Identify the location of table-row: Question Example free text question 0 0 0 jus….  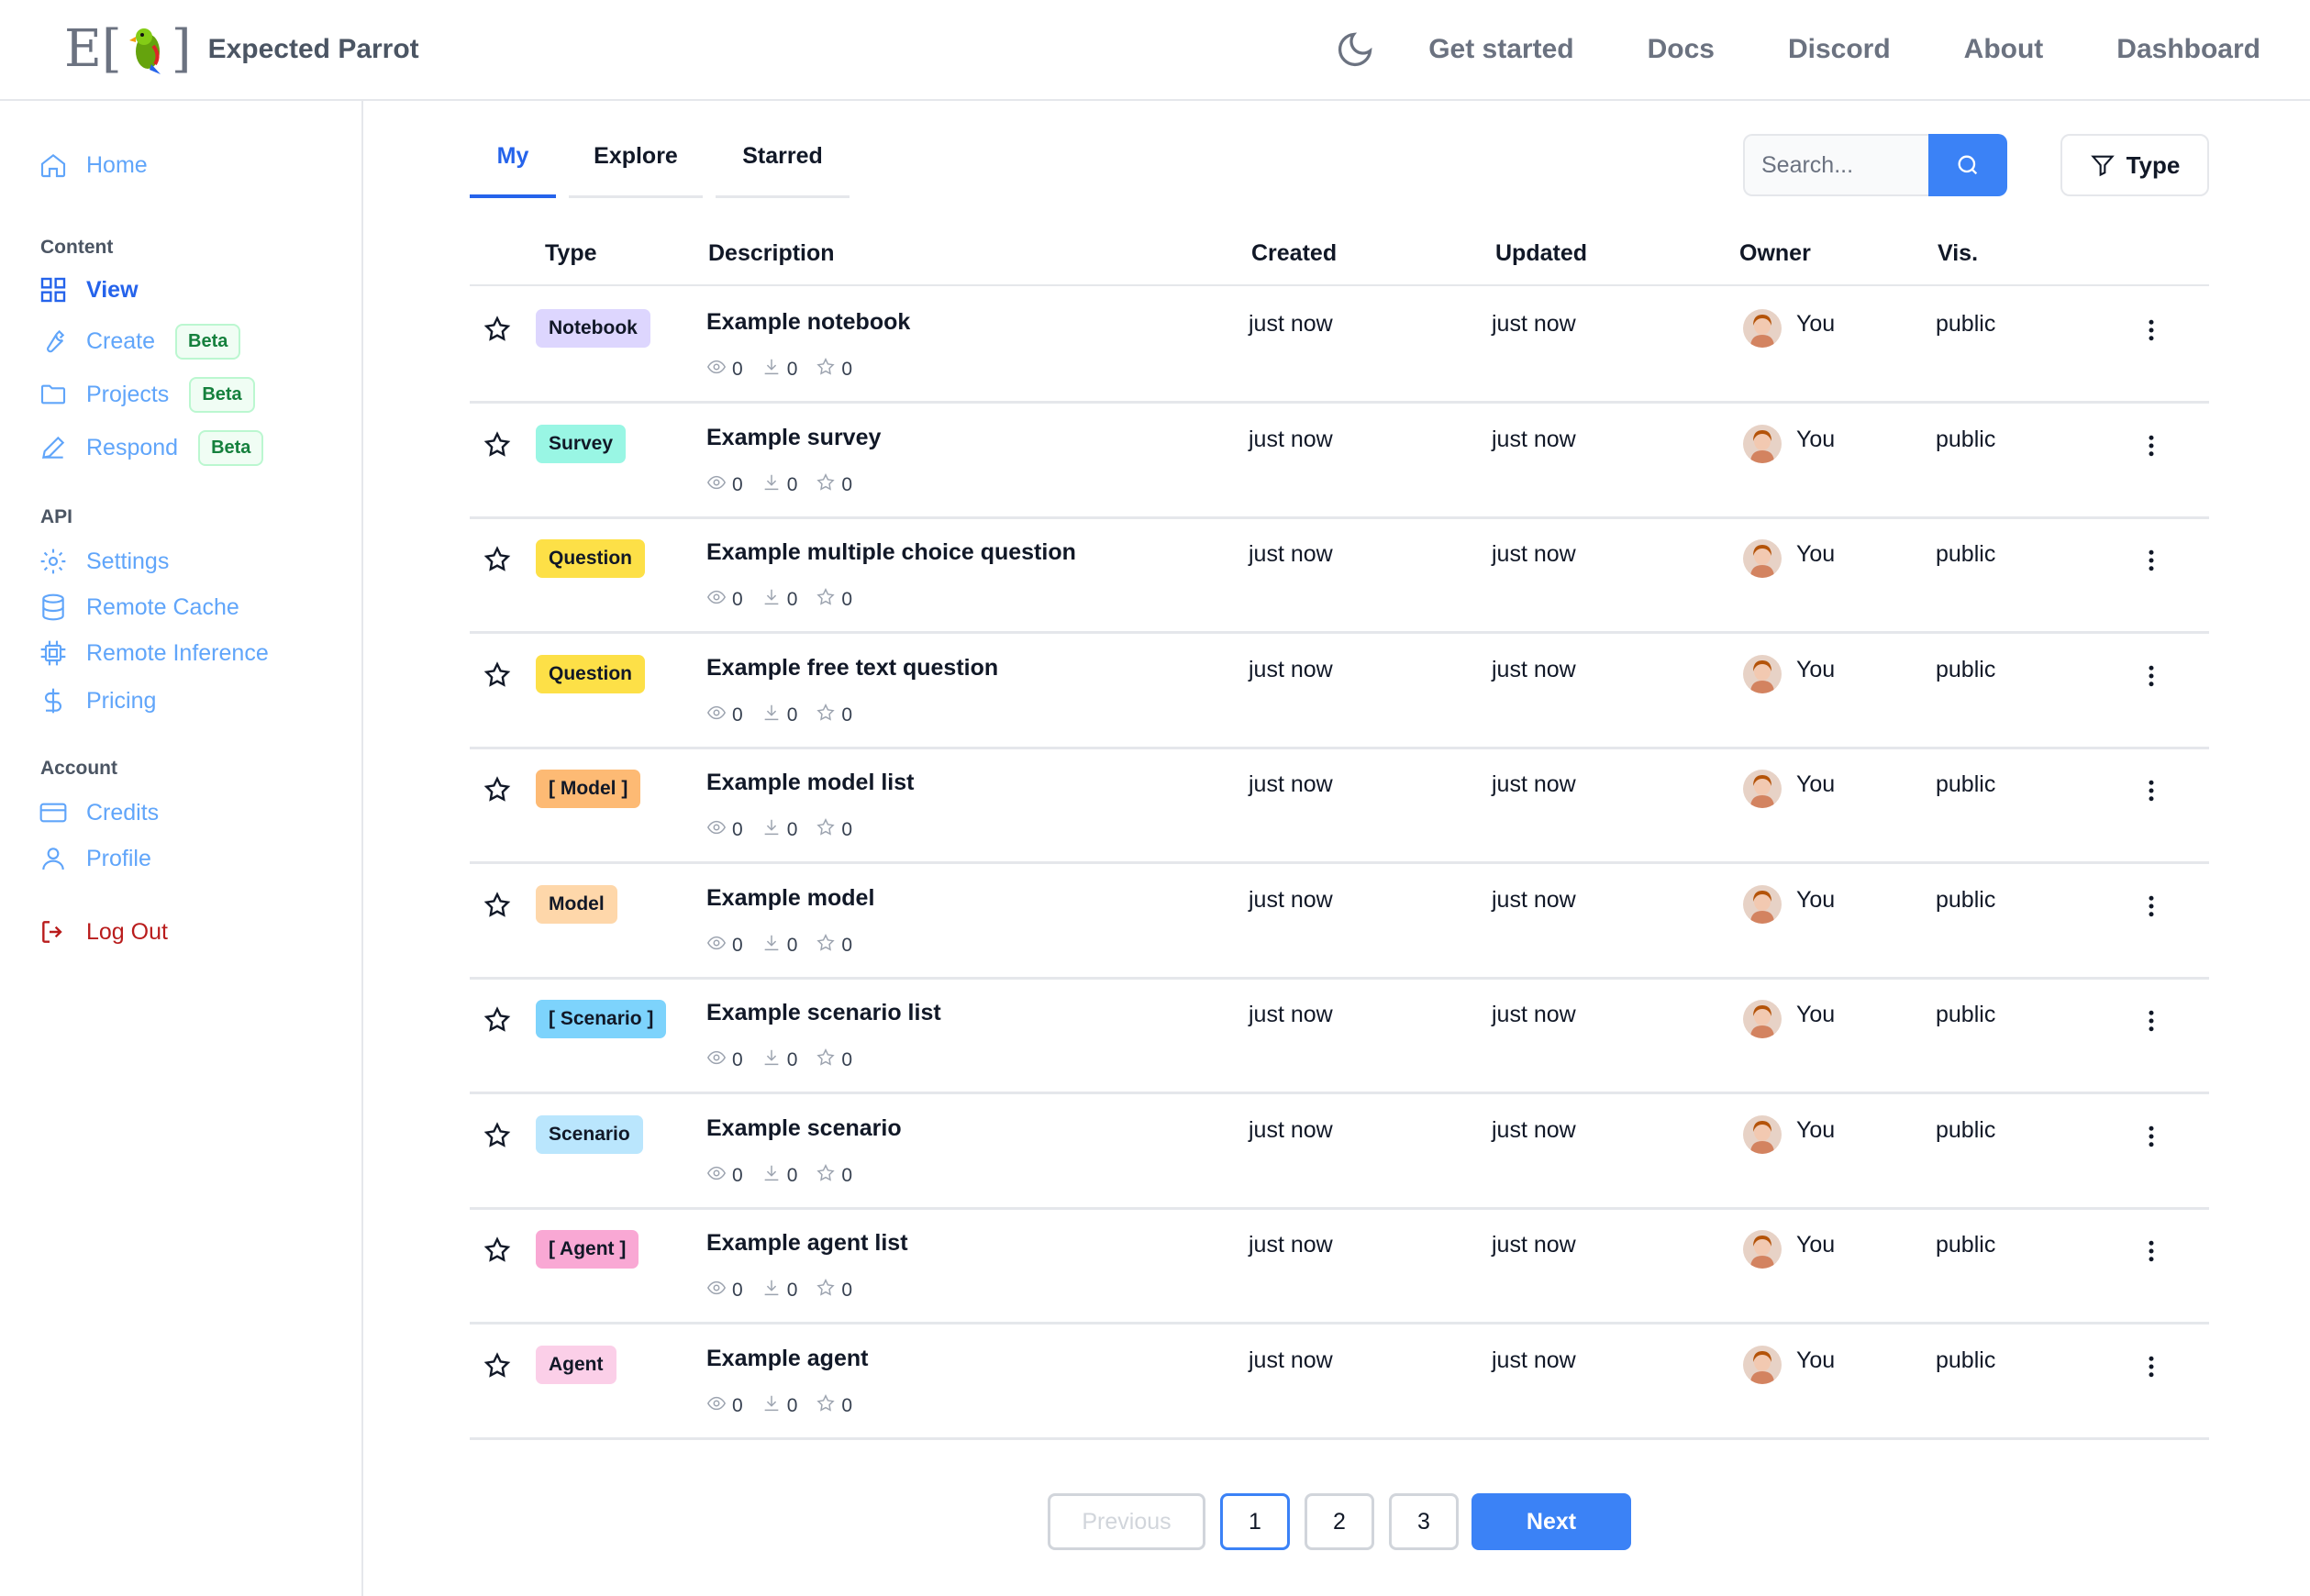
(1340, 692).